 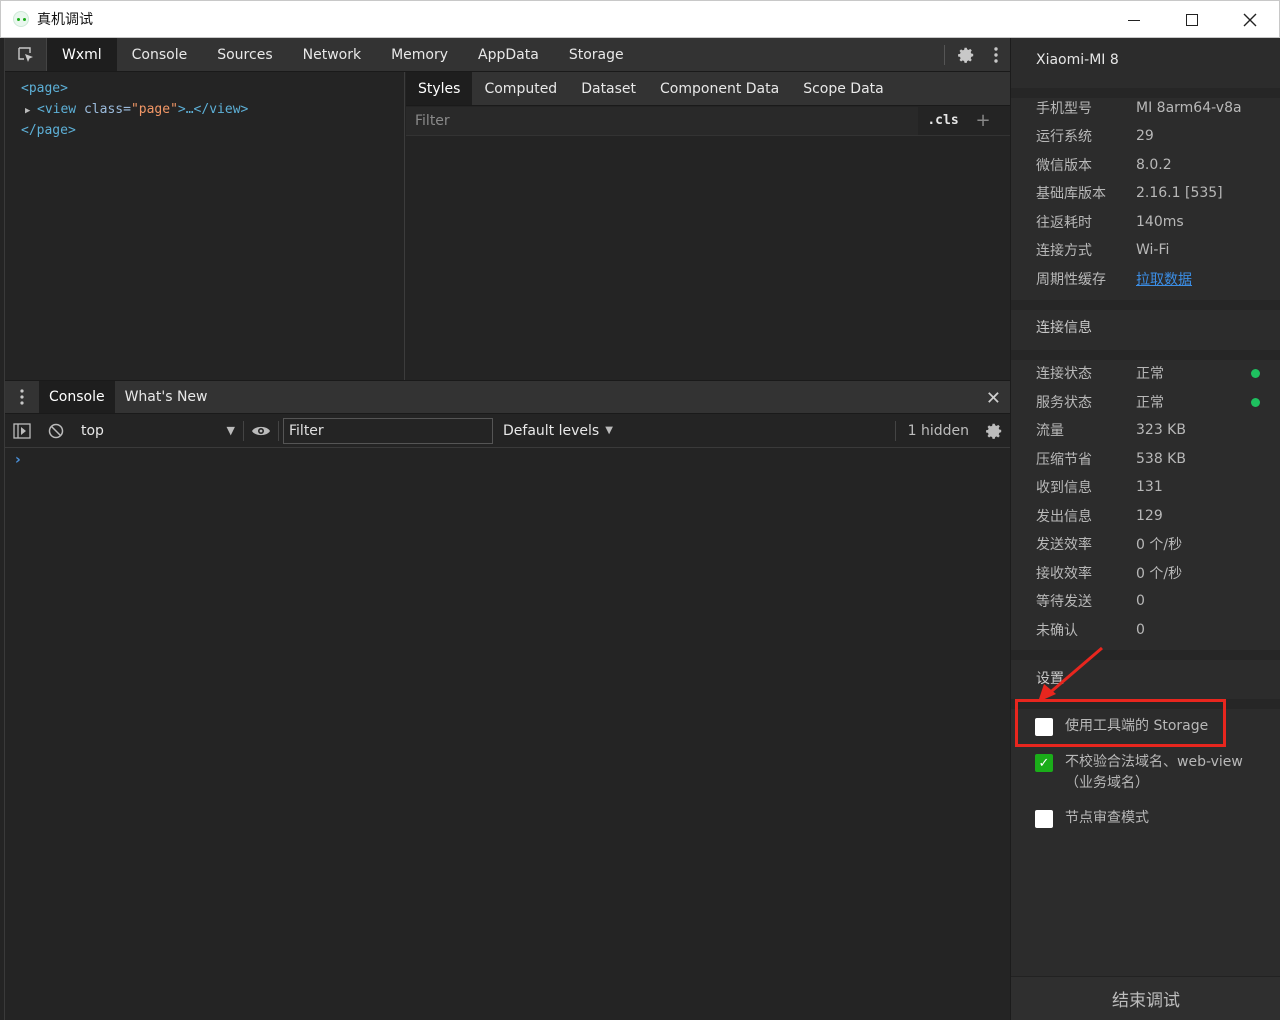 What do you see at coordinates (993, 398) in the screenshot?
I see `drawer-close-button: ✕` at bounding box center [993, 398].